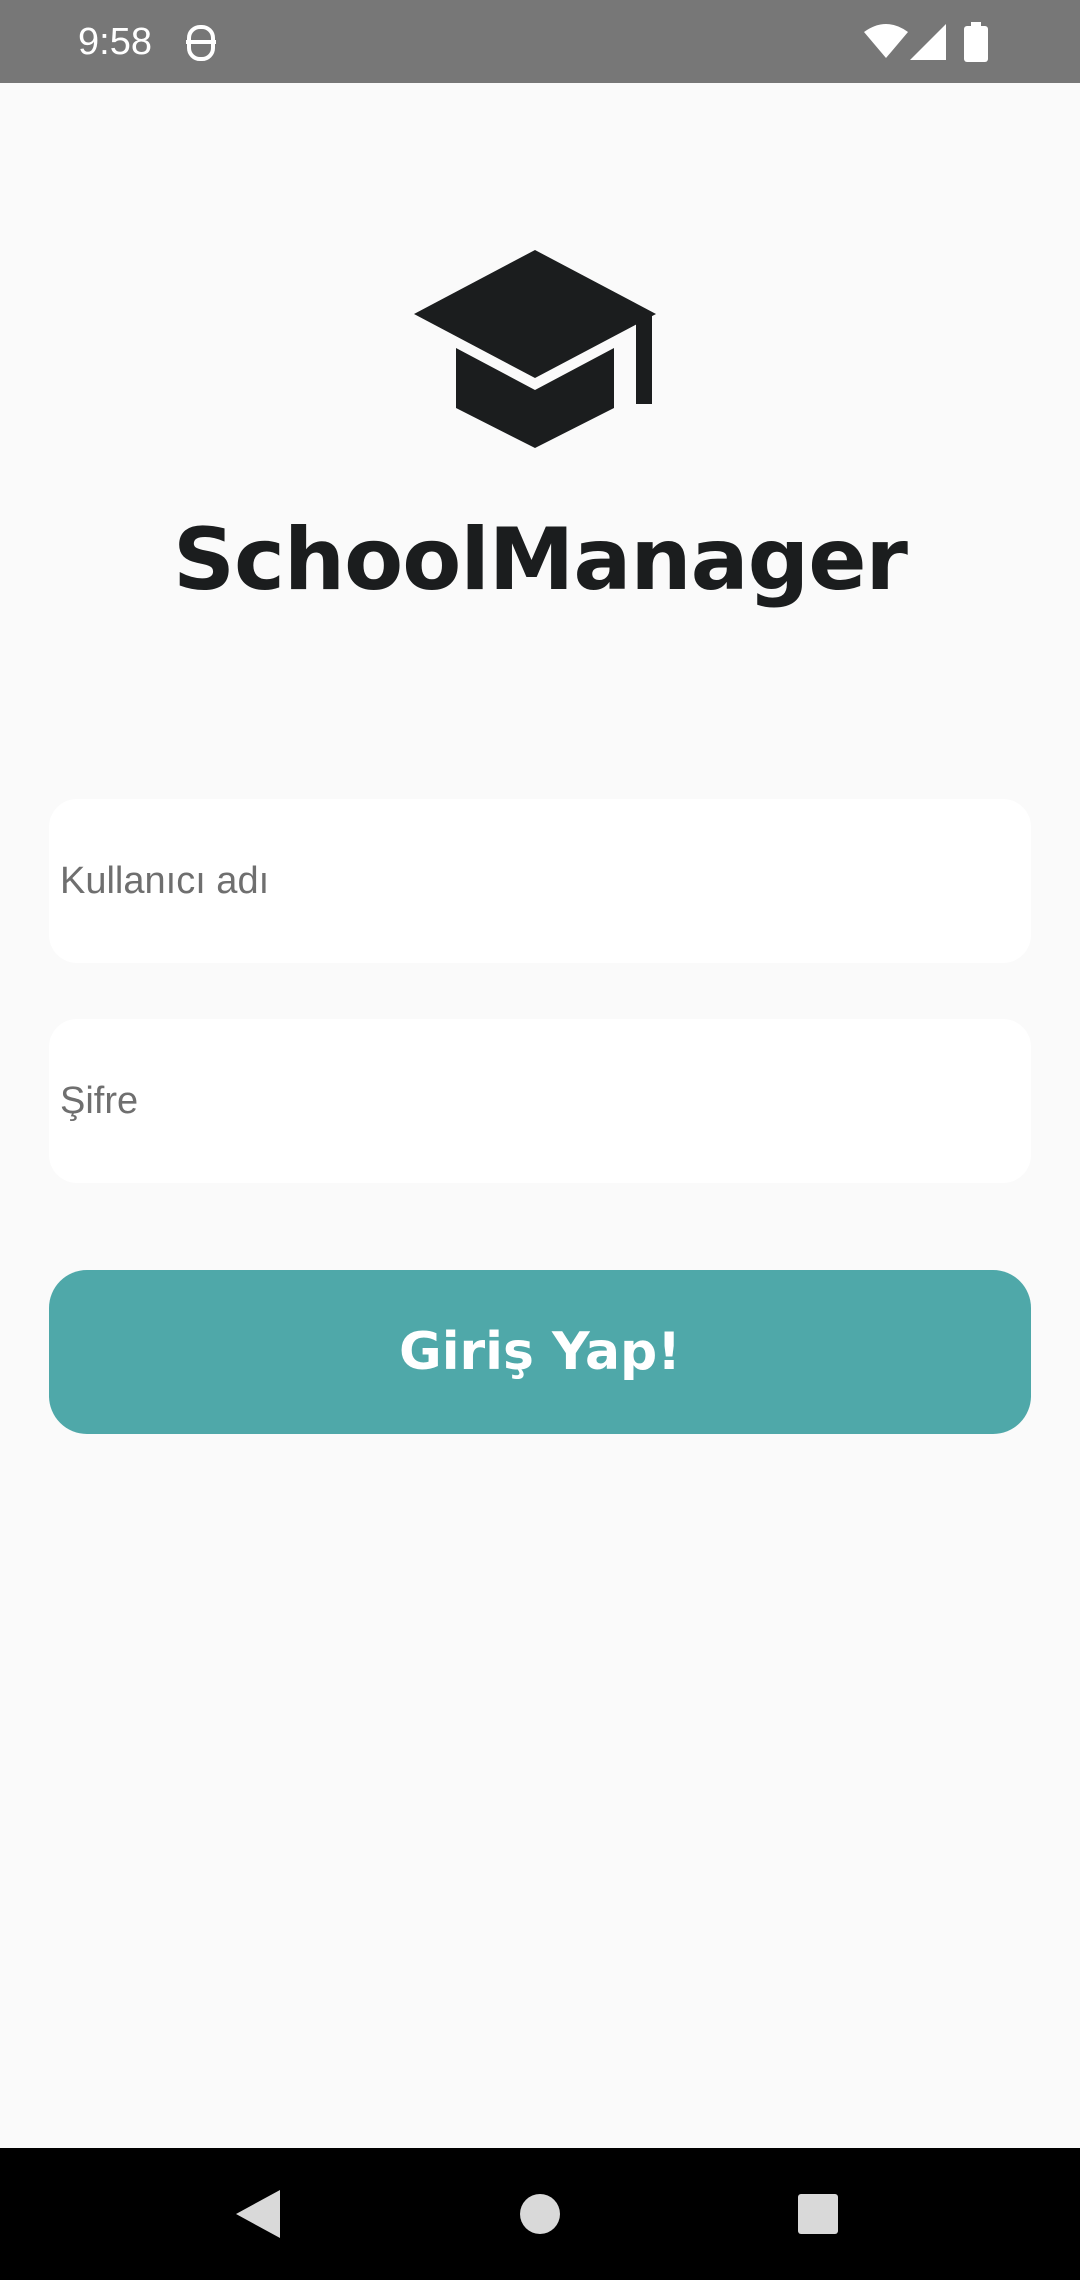  I want to click on status-icons, so click(954, 42).